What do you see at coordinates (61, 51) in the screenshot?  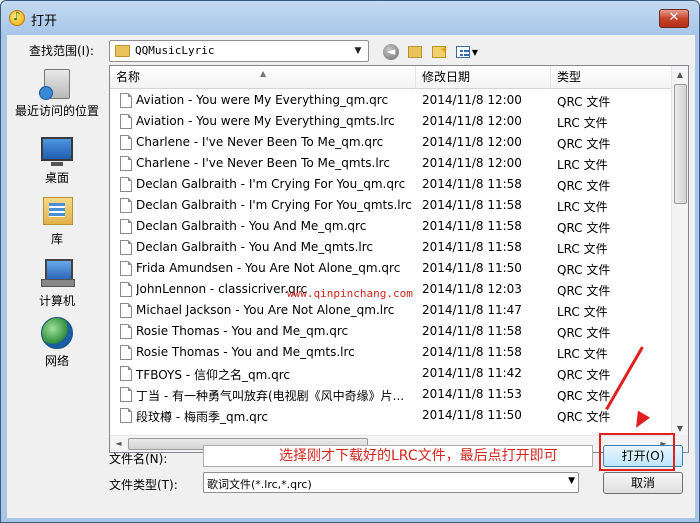 I see `lookin-label: 查找范围(I):` at bounding box center [61, 51].